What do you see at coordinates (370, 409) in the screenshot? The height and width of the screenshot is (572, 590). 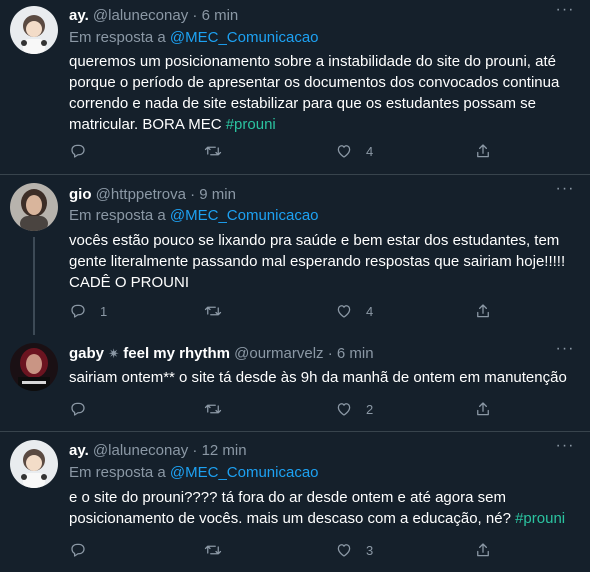 I see `like-count: 2` at bounding box center [370, 409].